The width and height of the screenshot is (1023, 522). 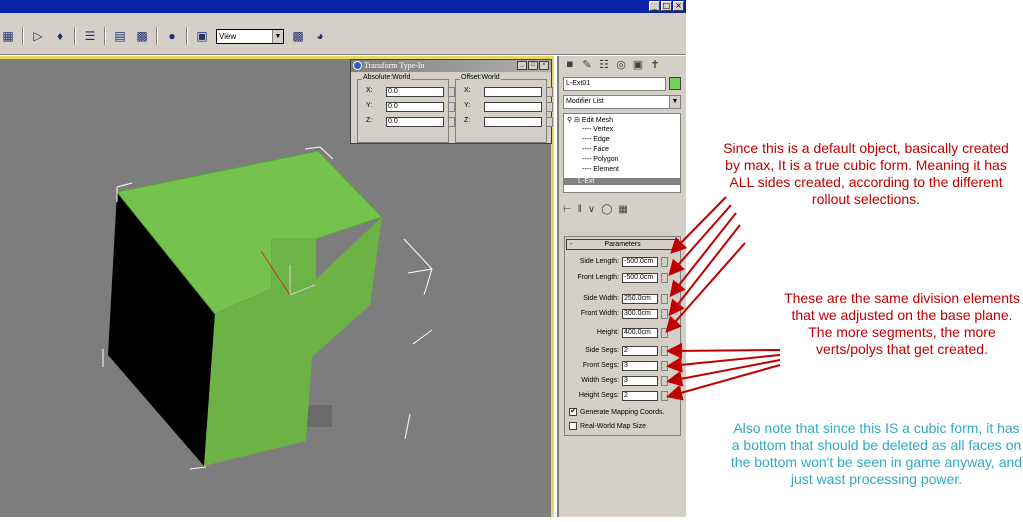 I want to click on axis-label: X:, so click(x=369, y=90).